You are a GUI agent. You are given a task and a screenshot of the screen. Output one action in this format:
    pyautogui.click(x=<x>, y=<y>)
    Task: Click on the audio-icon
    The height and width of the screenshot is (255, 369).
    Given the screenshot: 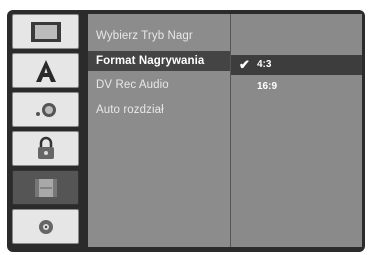 What is the action you would take?
    pyautogui.click(x=45, y=109)
    